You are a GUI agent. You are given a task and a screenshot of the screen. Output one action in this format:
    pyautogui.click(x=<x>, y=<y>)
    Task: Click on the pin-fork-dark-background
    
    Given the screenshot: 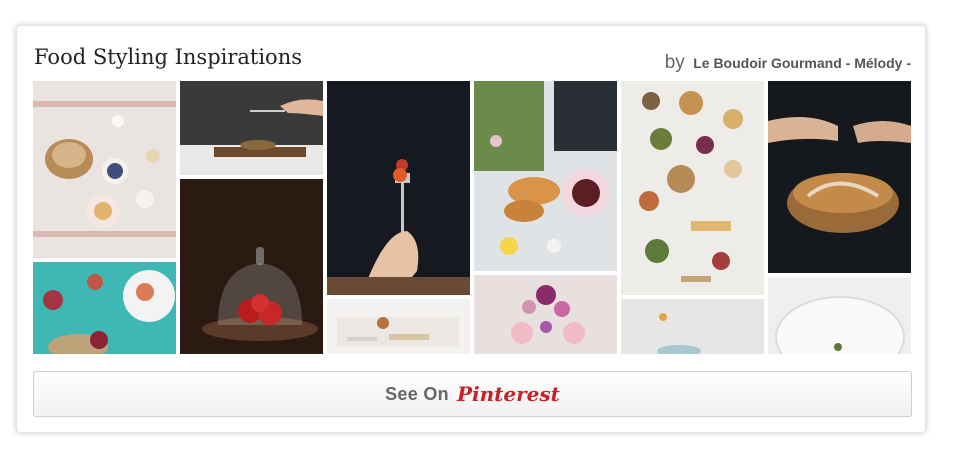 What is the action you would take?
    pyautogui.click(x=398, y=188)
    